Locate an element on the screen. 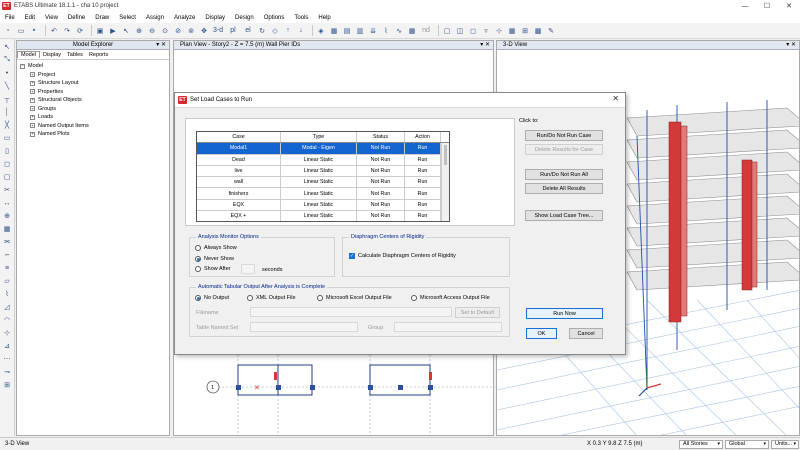 The height and width of the screenshot is (450, 800). extrude-icon: ▤ is located at coordinates (347, 31).